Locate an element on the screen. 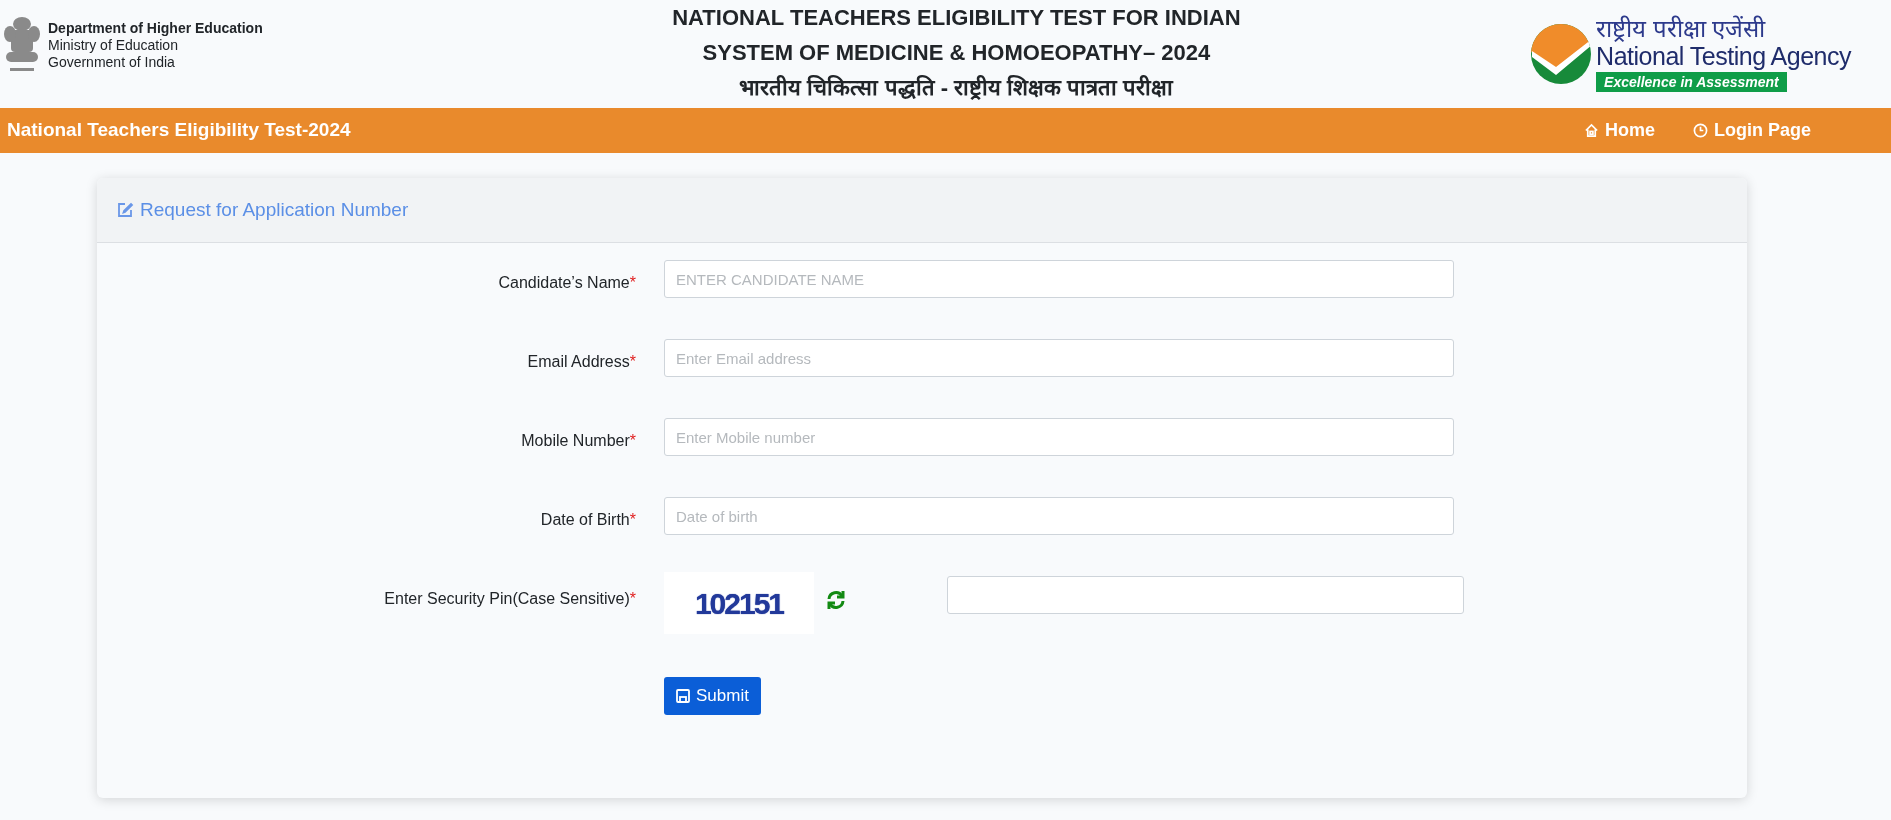 The height and width of the screenshot is (820, 1891). floppy-icon is located at coordinates (683, 696).